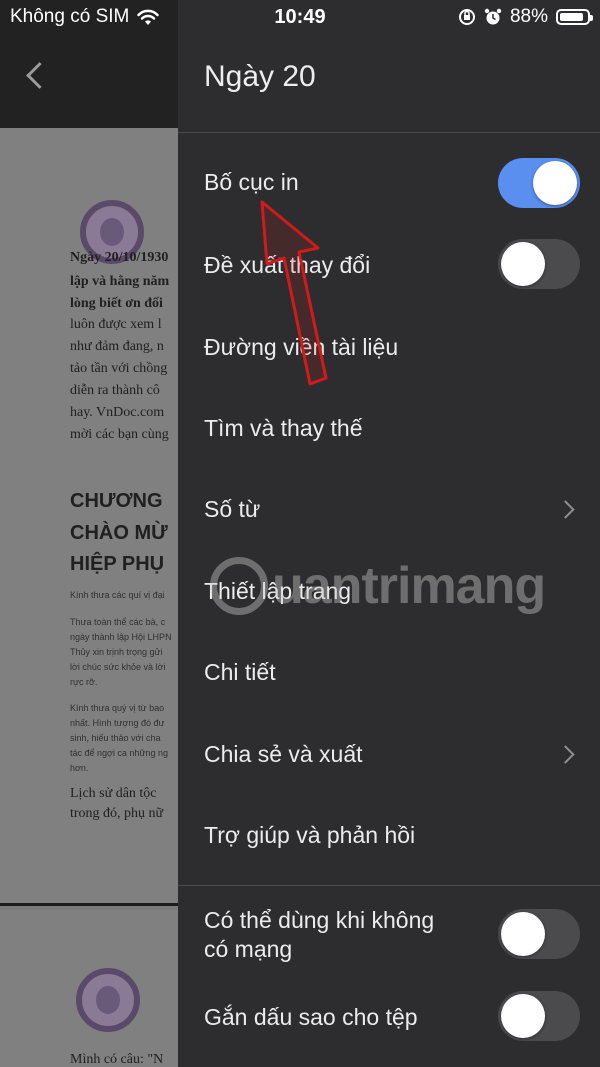  Describe the element at coordinates (466, 17) in the screenshot. I see `orientation-lock-icon` at that location.